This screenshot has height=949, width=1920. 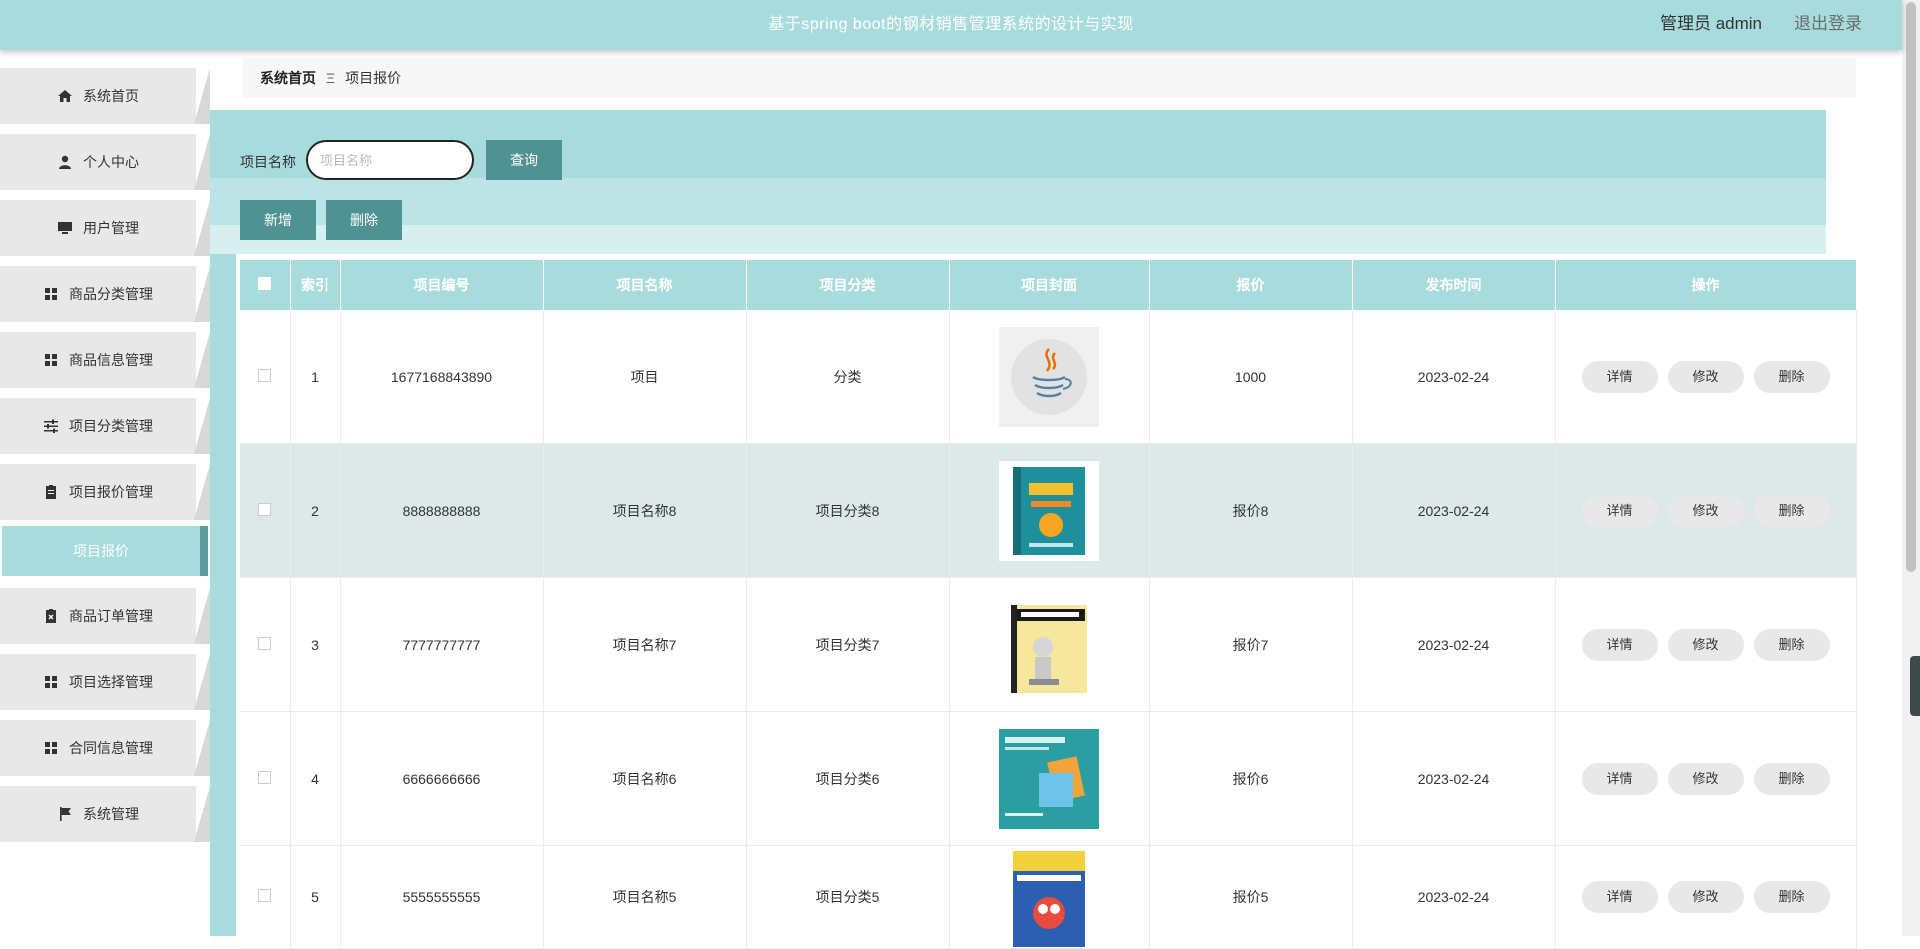 What do you see at coordinates (1251, 778) in the screenshot?
I see `row-price: 报价6` at bounding box center [1251, 778].